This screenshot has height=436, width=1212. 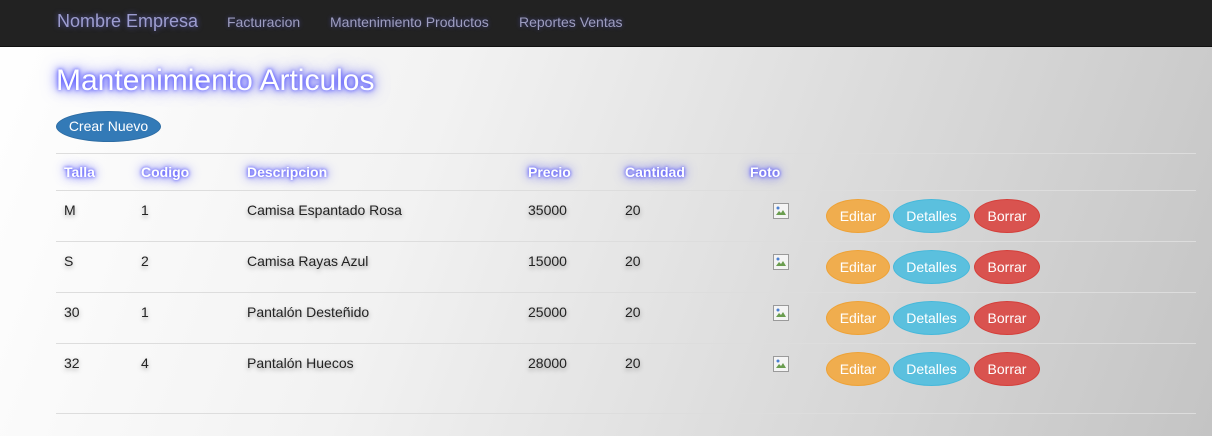 I want to click on cell-precio: 35000, so click(x=547, y=210).